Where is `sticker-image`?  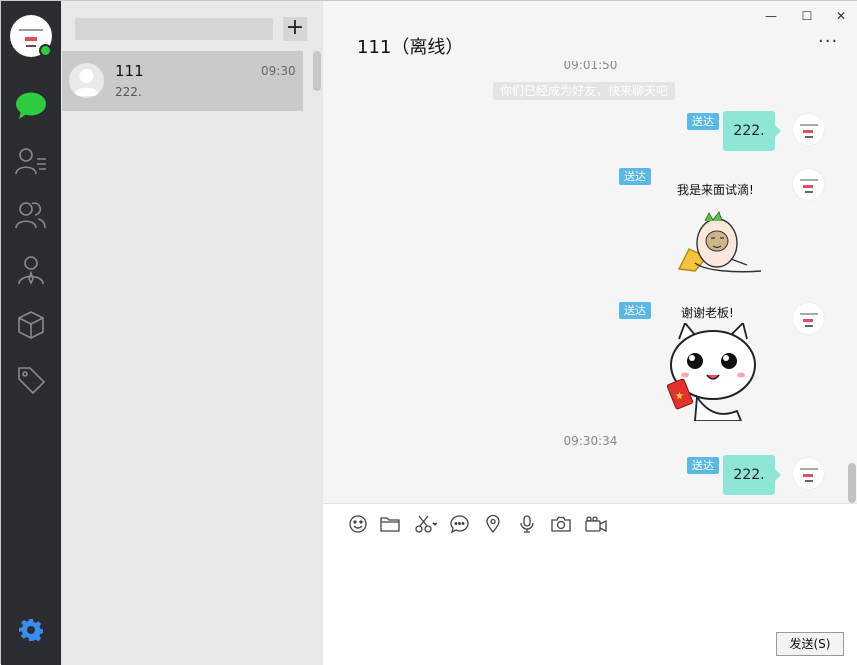 sticker-image is located at coordinates (720, 243).